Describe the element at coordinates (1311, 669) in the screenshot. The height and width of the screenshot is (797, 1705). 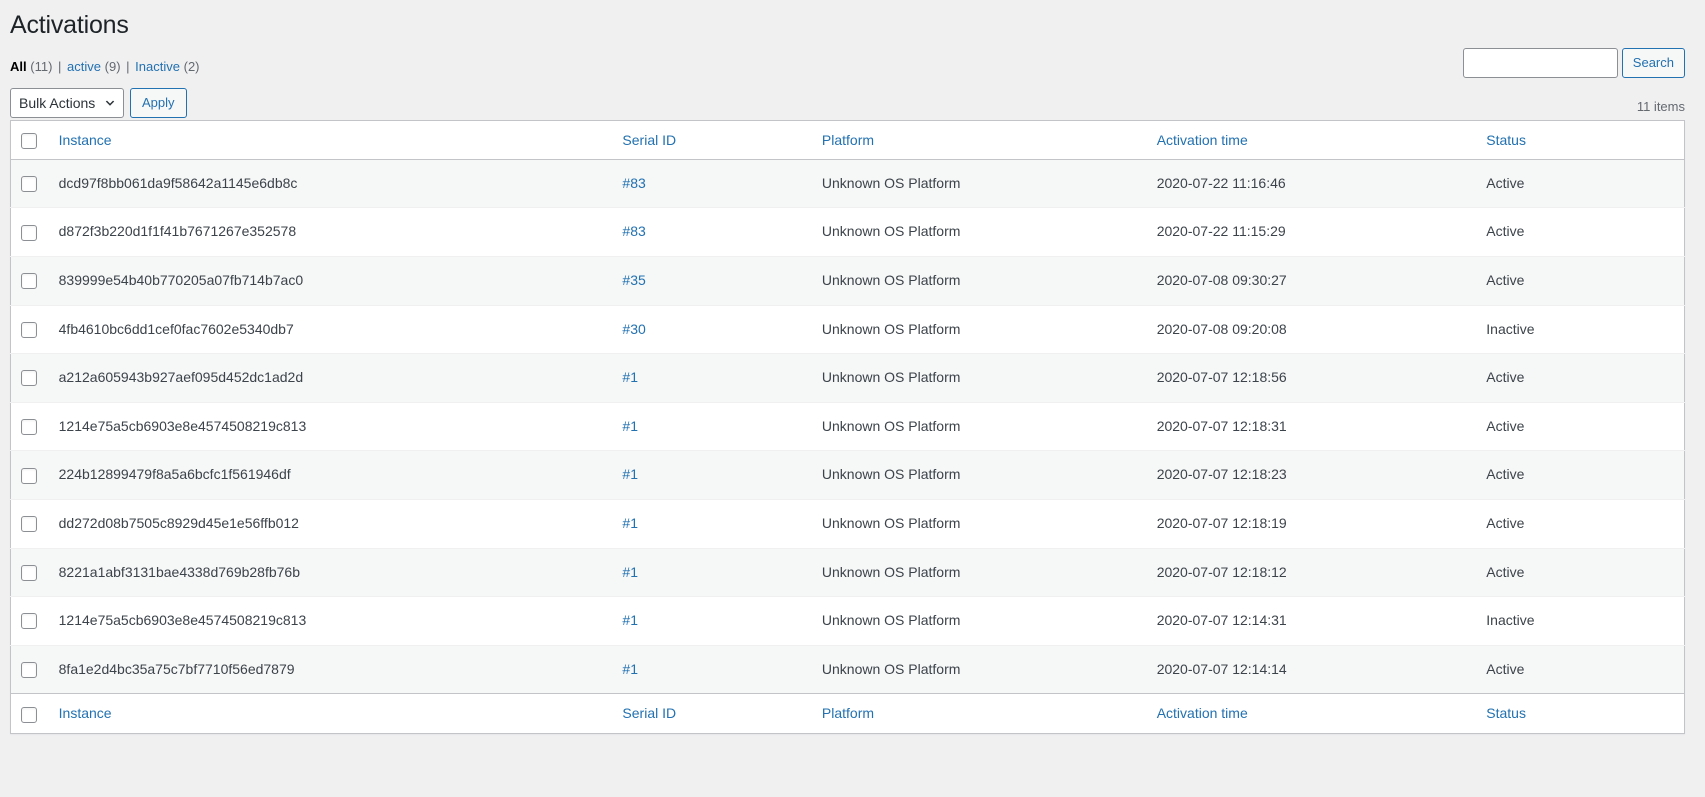
I see `cell-activation-time: 2020-07-07 12:14:14` at that location.